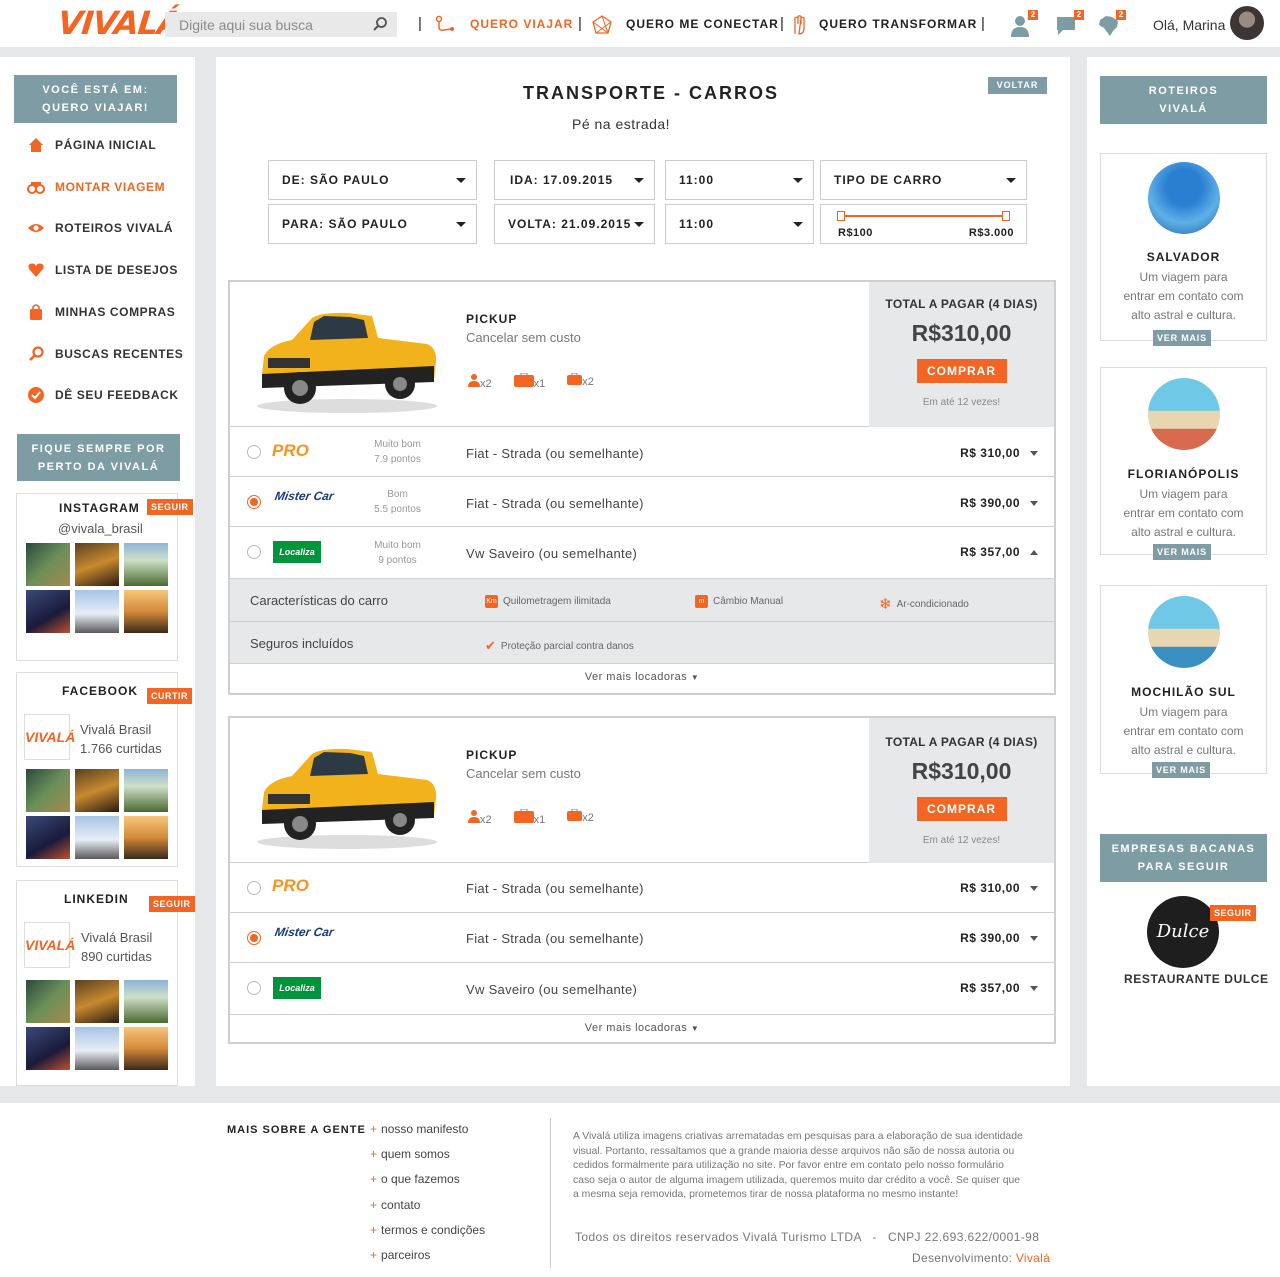 The width and height of the screenshot is (1280, 1277). What do you see at coordinates (419, 1129) in the screenshot?
I see `footer-link-manifesto: + nosso manifesto` at bounding box center [419, 1129].